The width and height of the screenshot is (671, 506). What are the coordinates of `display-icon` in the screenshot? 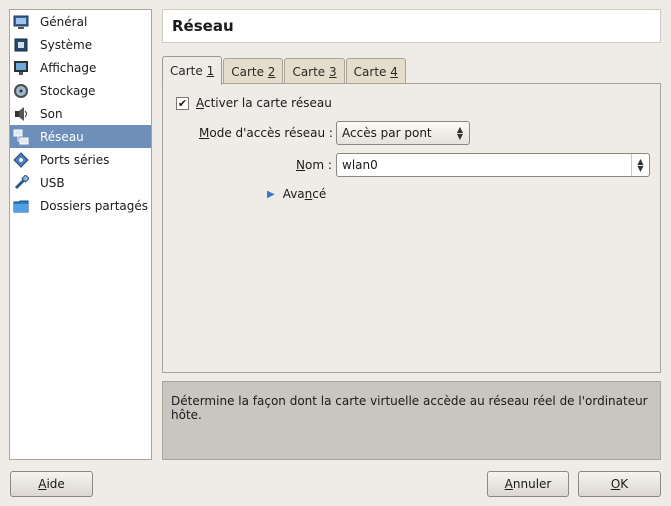 It's located at (21, 68).